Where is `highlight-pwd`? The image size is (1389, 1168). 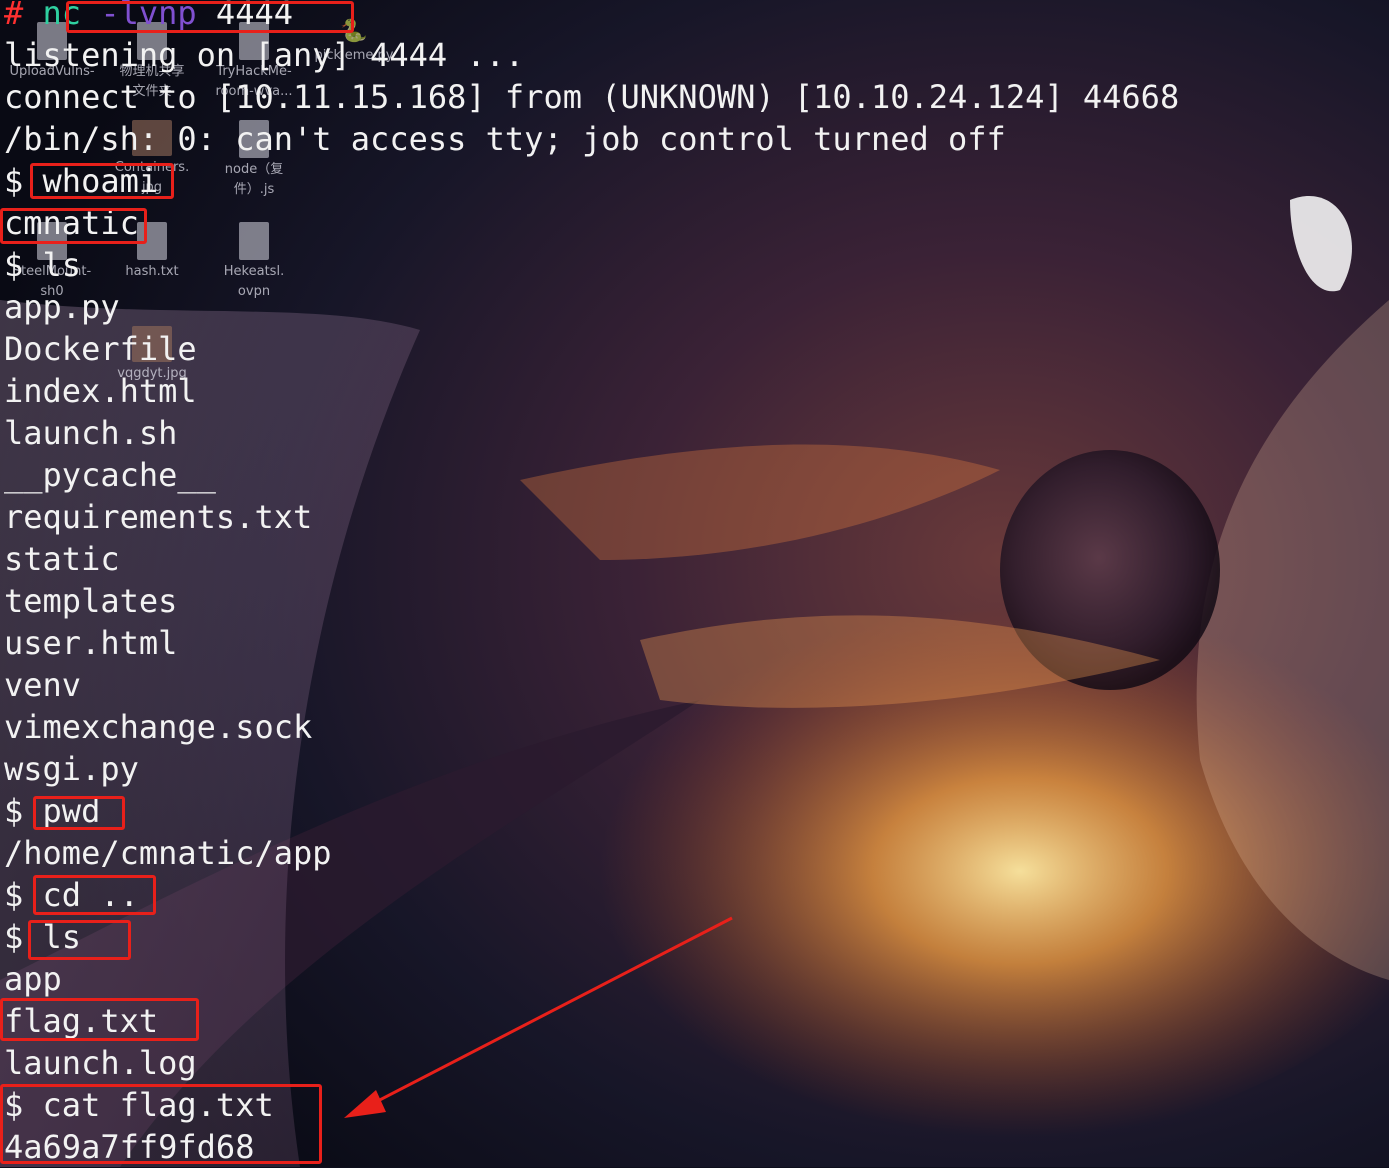
highlight-pwd is located at coordinates (79, 813).